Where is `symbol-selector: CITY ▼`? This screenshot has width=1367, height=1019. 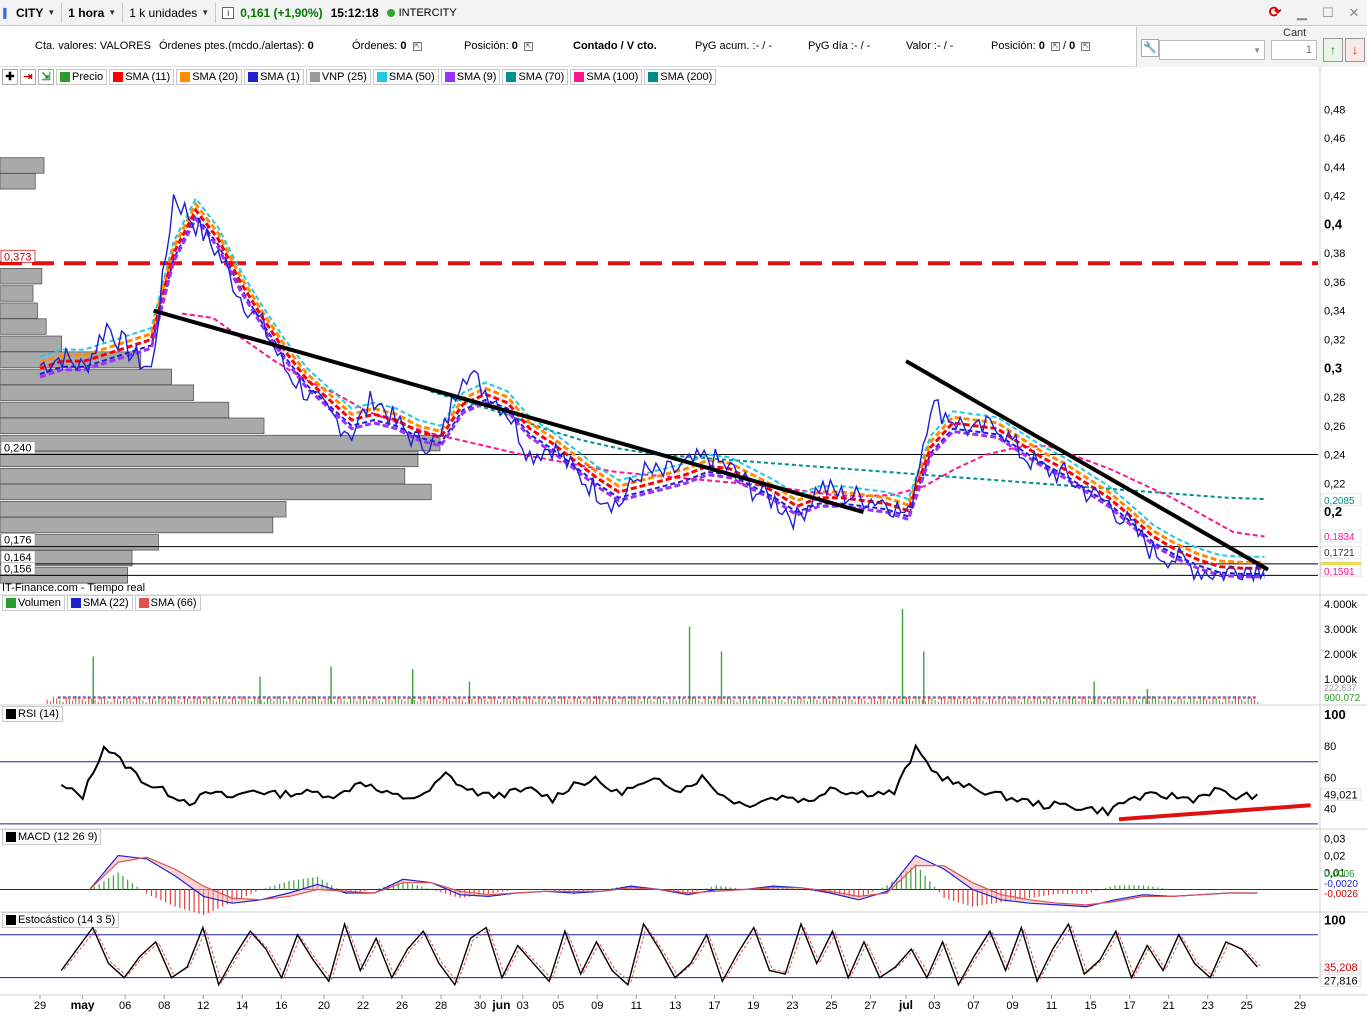 symbol-selector: CITY ▼ is located at coordinates (36, 12).